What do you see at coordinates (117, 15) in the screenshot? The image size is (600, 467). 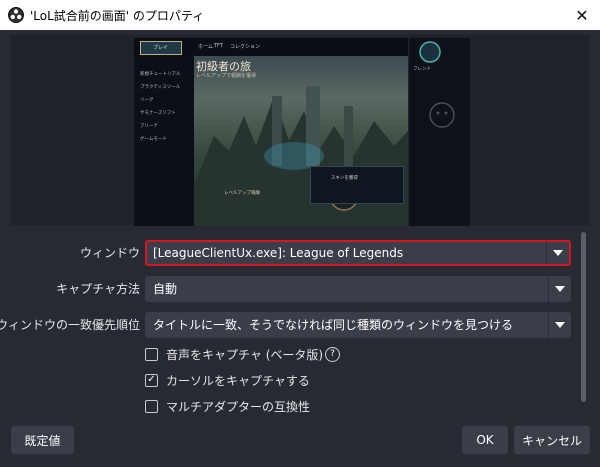 I see `window-title: 'LoL試合前の画面' のプロパティ` at bounding box center [117, 15].